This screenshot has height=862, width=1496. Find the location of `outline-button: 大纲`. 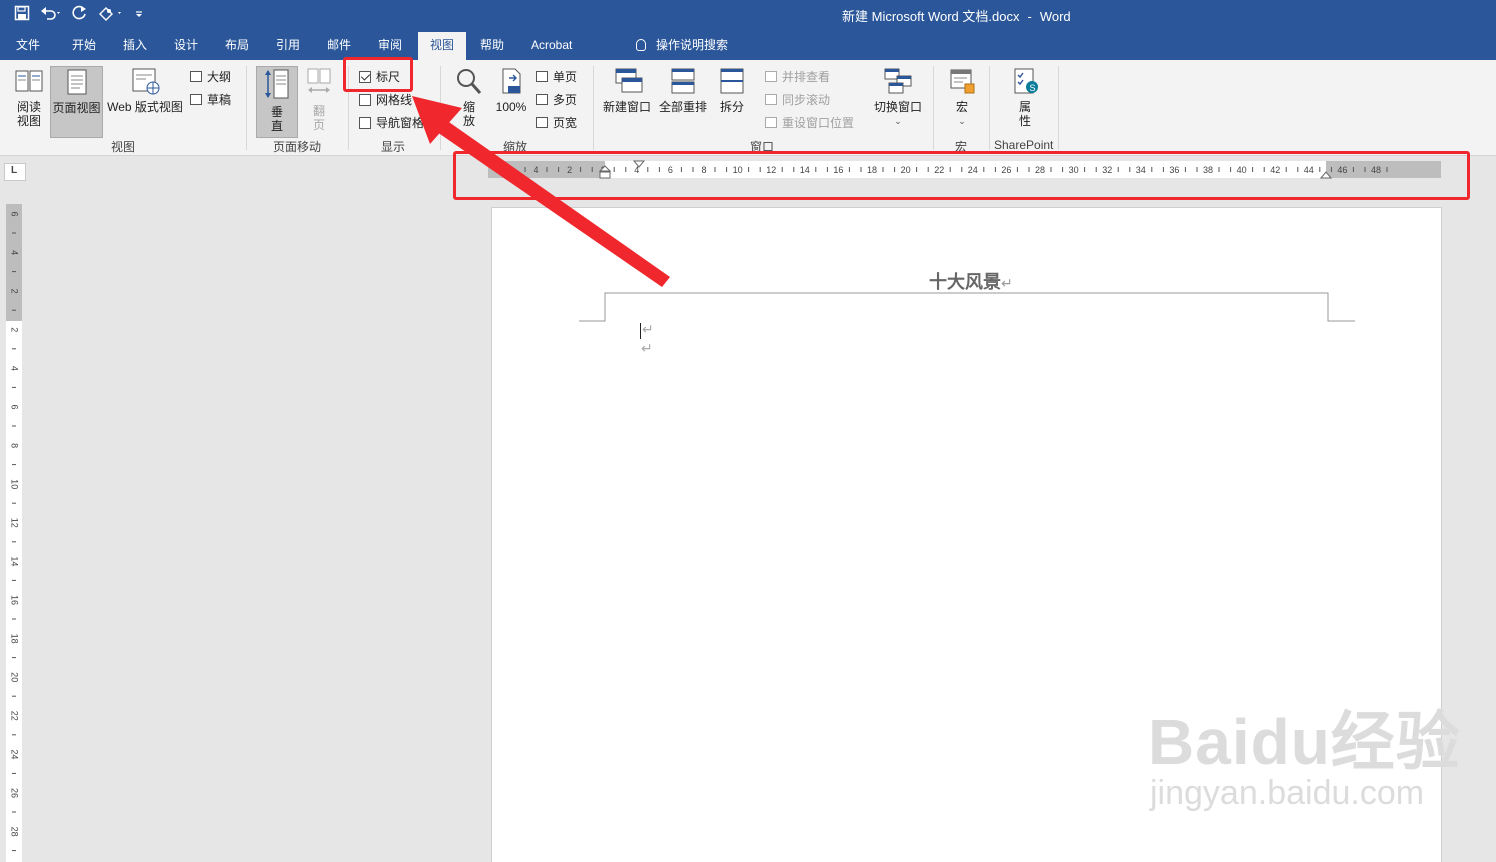

outline-button: 大纲 is located at coordinates (210, 76).